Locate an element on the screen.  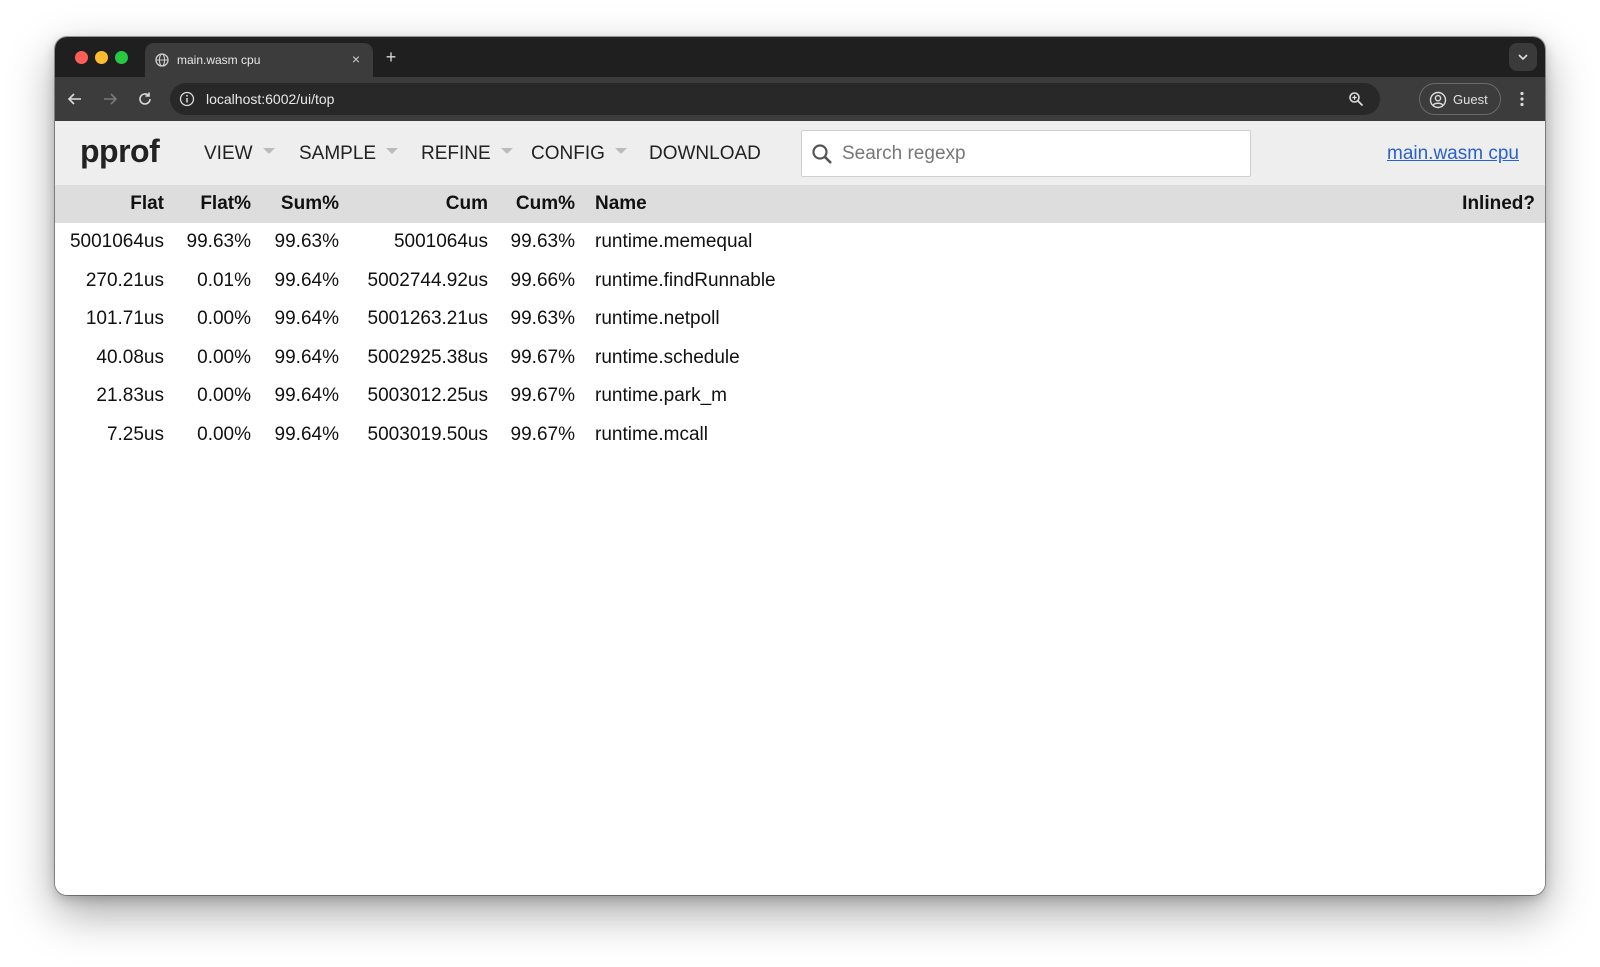
address-url: localhost:6002/ui/top is located at coordinates (270, 99).